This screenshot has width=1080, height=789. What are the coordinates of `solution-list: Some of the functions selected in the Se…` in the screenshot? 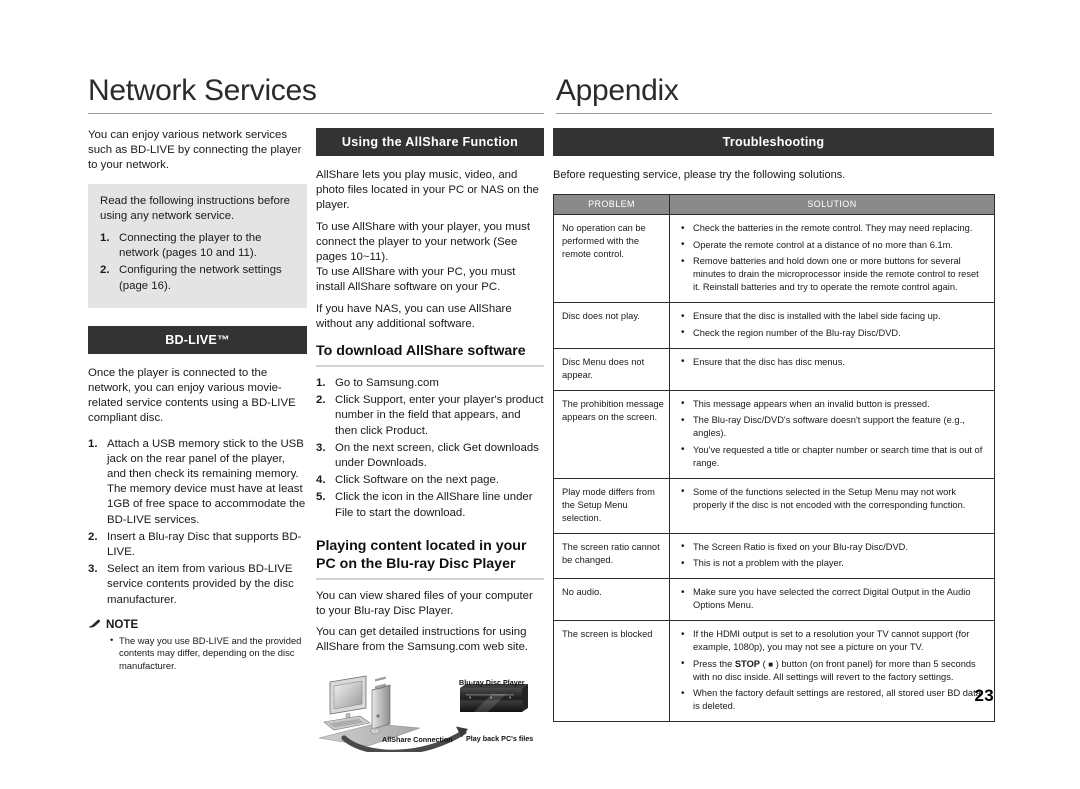 It's located at (834, 498).